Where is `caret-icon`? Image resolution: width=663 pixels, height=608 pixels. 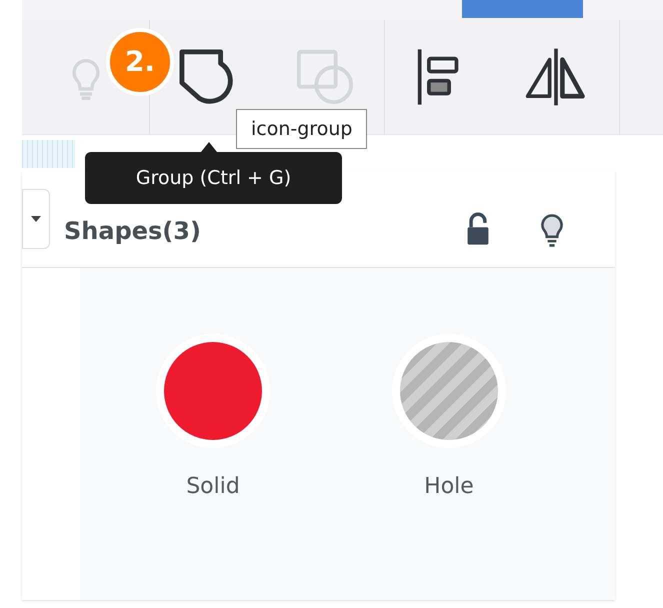 caret-icon is located at coordinates (36, 219).